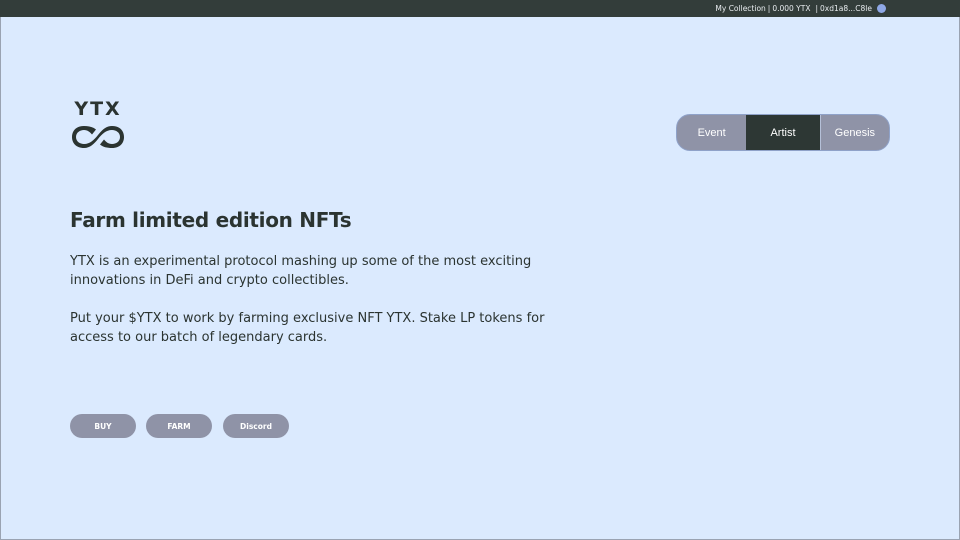 The height and width of the screenshot is (540, 960). What do you see at coordinates (881, 8) in the screenshot?
I see `wallet-avatar-icon` at bounding box center [881, 8].